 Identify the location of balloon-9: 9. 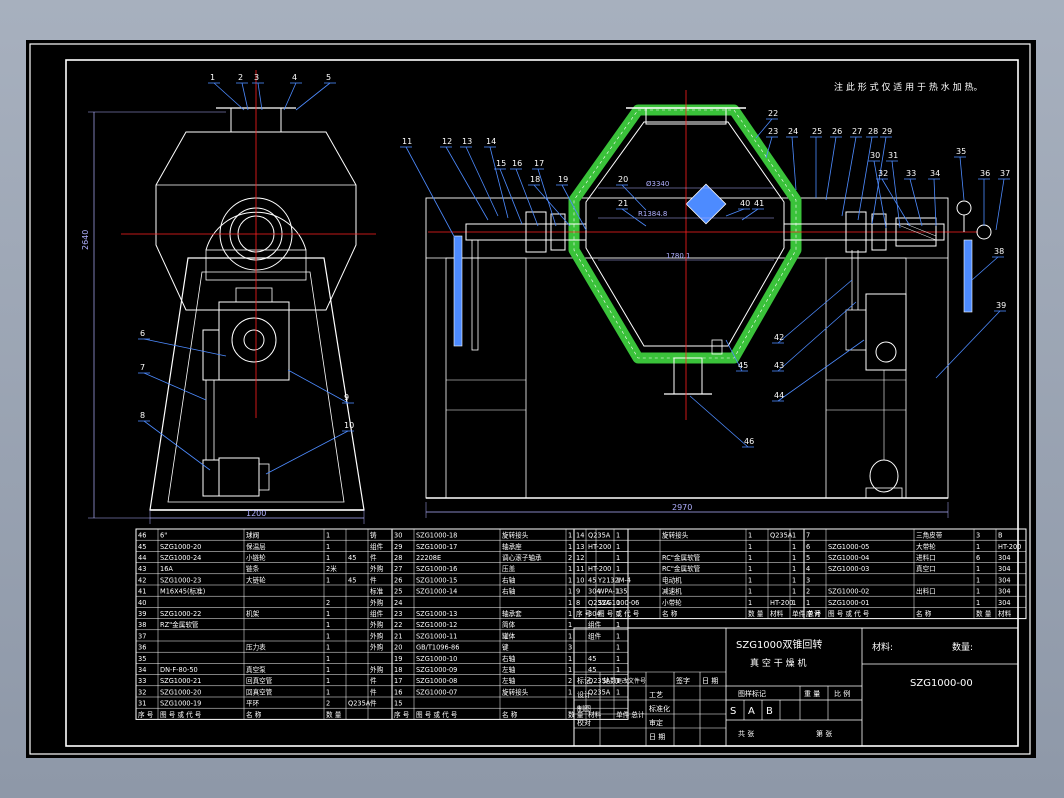
(346, 397).